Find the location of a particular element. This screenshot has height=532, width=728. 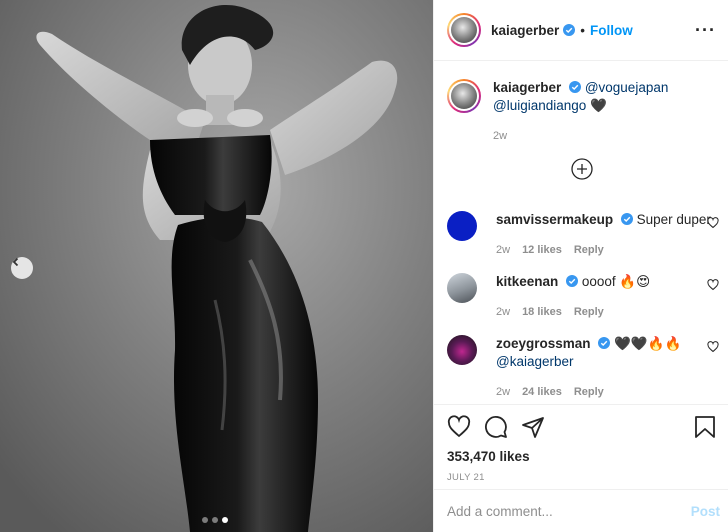

comment-username: zoeygrossman is located at coordinates (543, 343).